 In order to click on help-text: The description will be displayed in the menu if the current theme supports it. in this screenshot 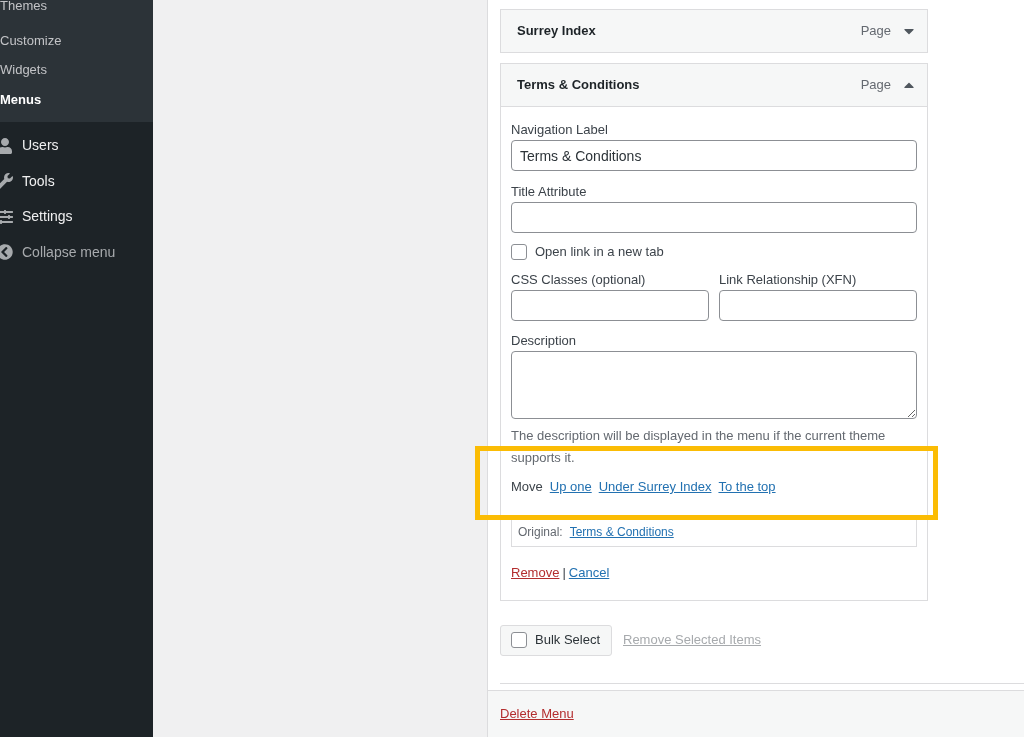, I will do `click(699, 447)`.